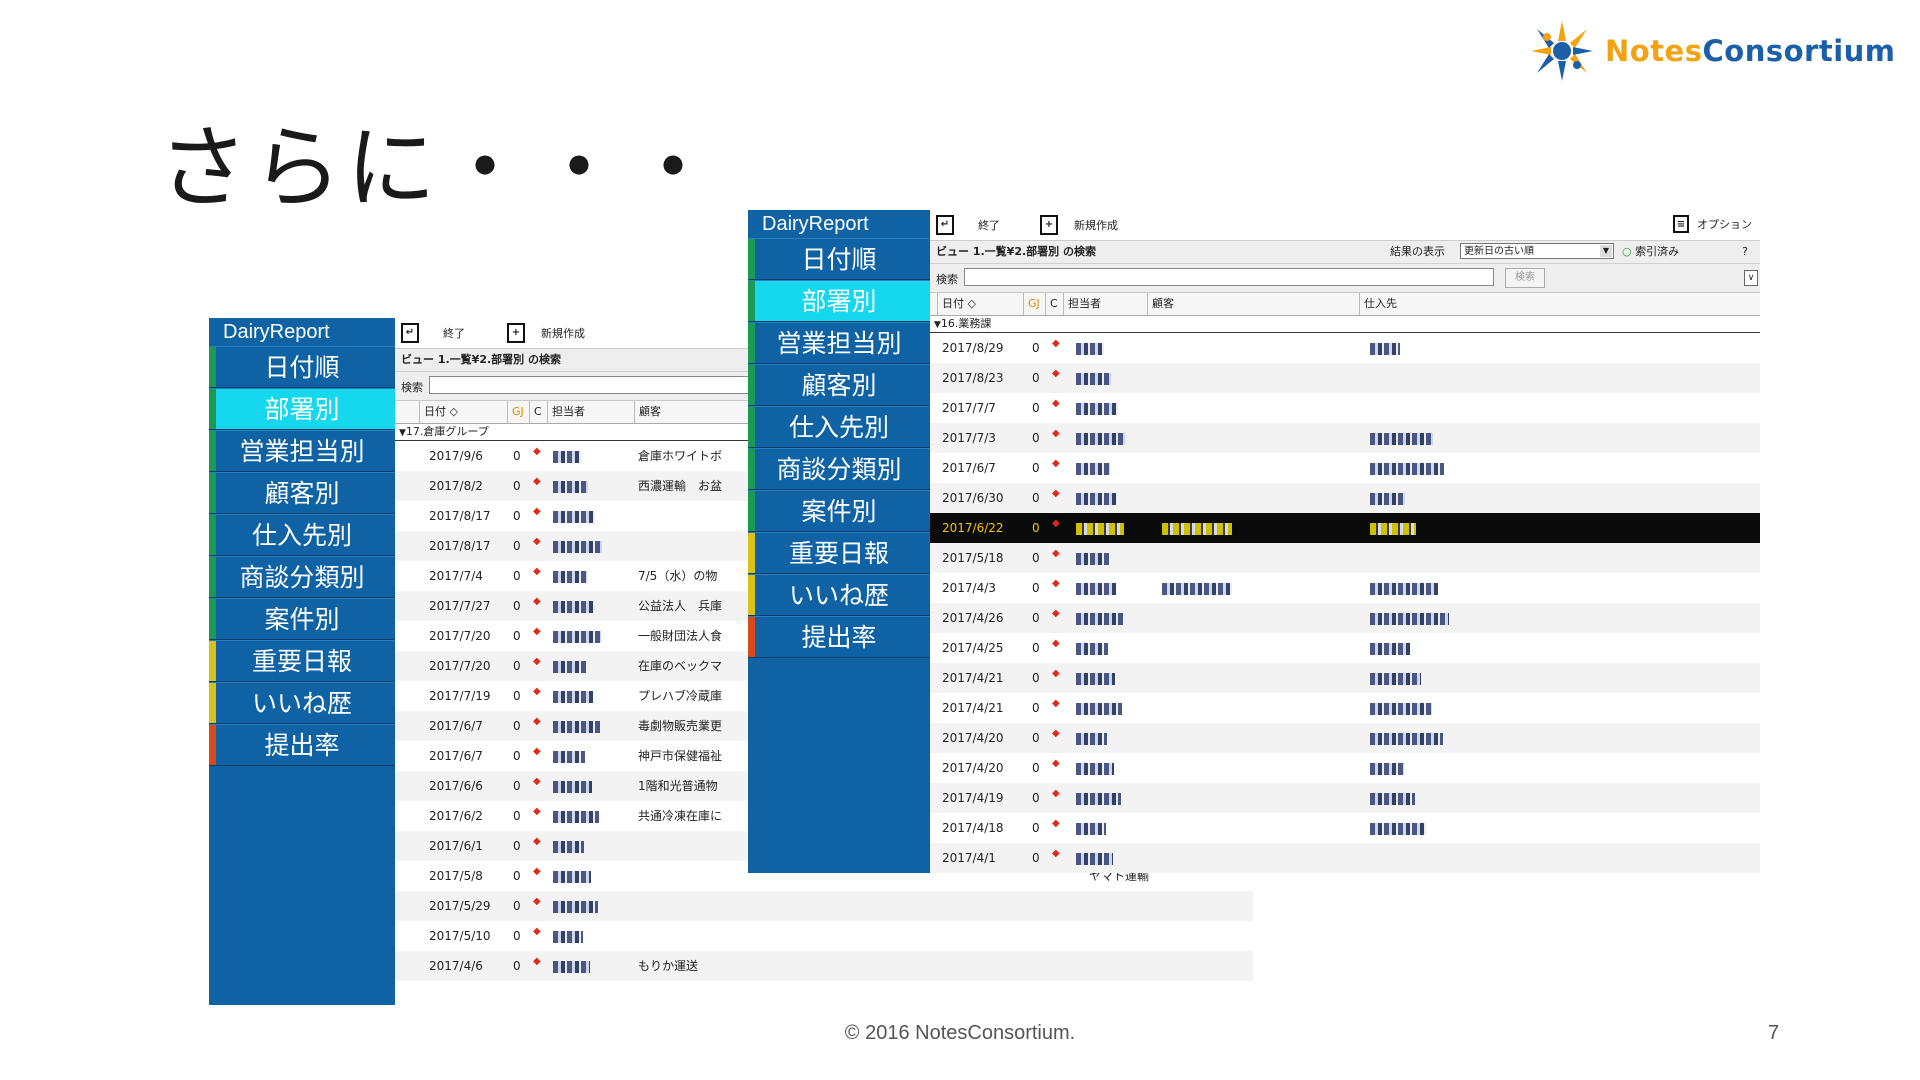 The width and height of the screenshot is (1920, 1080). I want to click on expand-chevron-icon: ∨, so click(1751, 278).